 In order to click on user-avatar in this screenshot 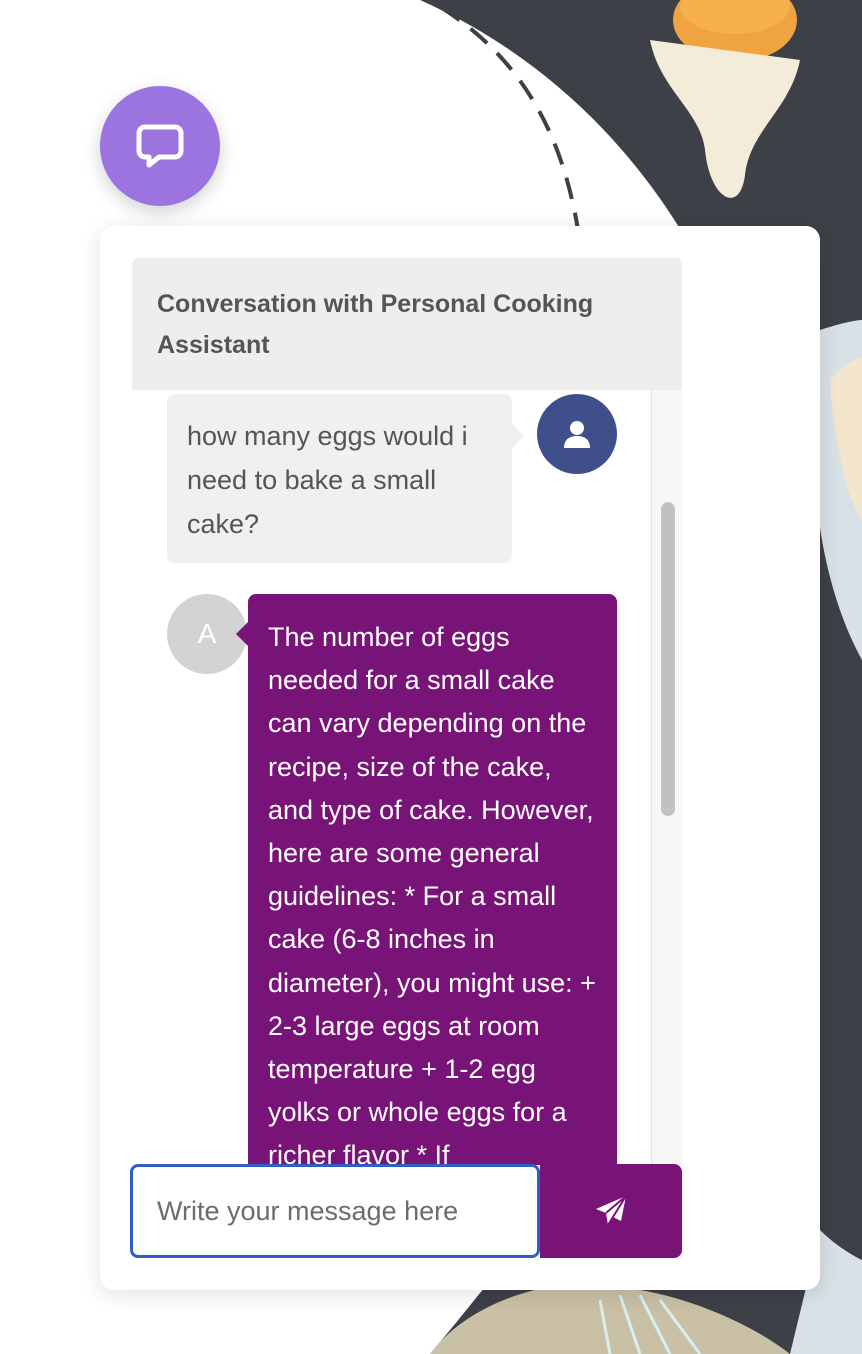, I will do `click(577, 434)`.